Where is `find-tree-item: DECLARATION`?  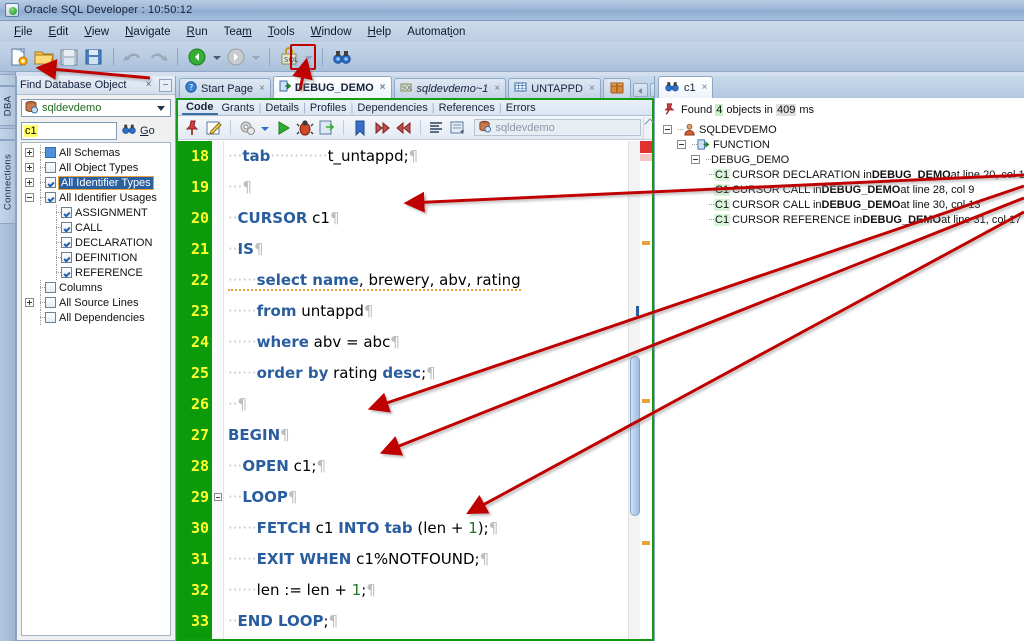 find-tree-item: DECLARATION is located at coordinates (96, 242).